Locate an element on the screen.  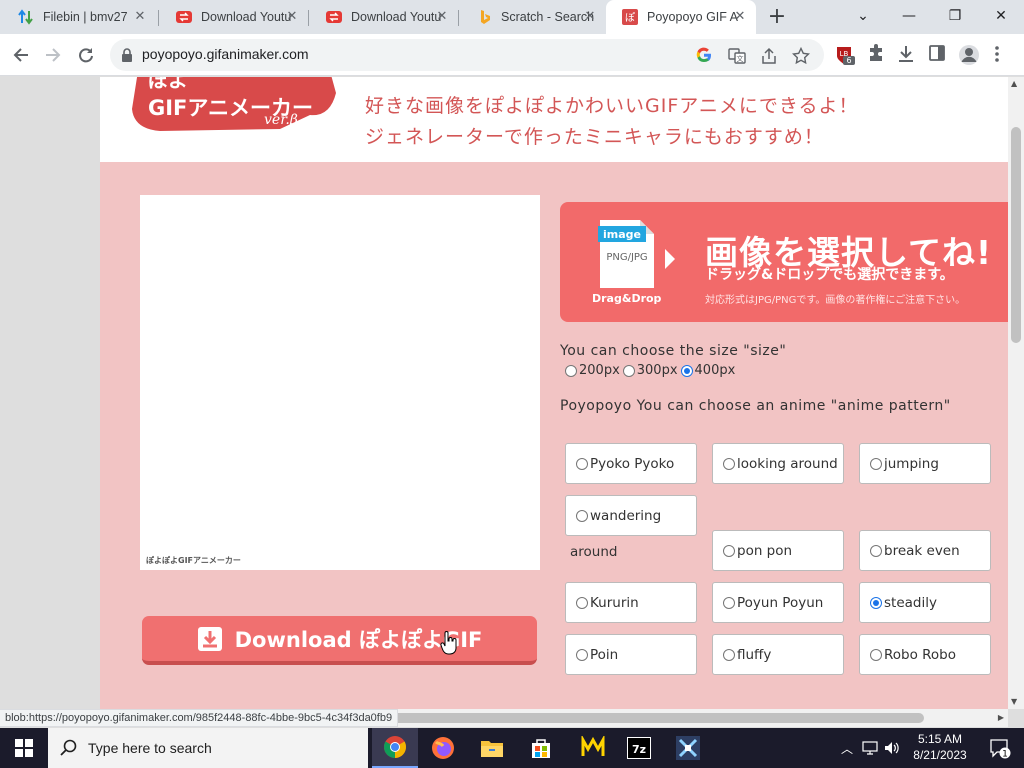
minimize-button: — is located at coordinates (909, 17).